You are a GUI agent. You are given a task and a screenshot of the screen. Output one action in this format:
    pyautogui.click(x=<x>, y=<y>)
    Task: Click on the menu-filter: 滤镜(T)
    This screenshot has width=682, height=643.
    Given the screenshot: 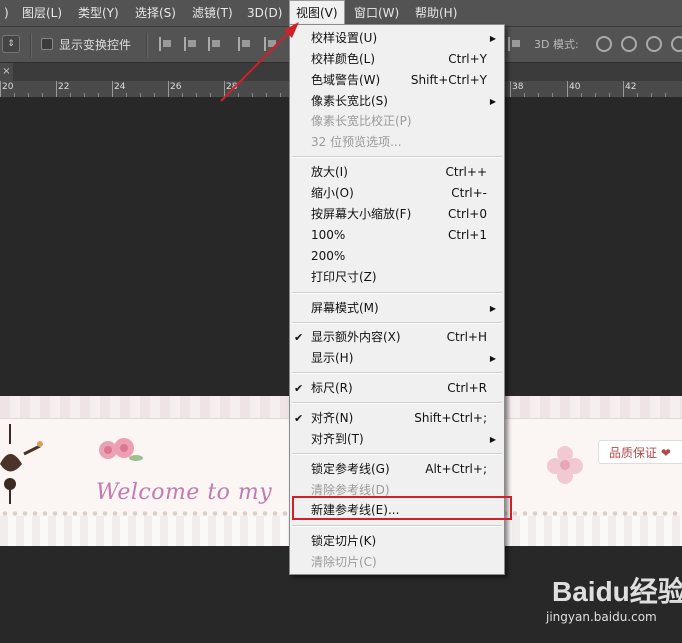 What is the action you would take?
    pyautogui.click(x=212, y=13)
    